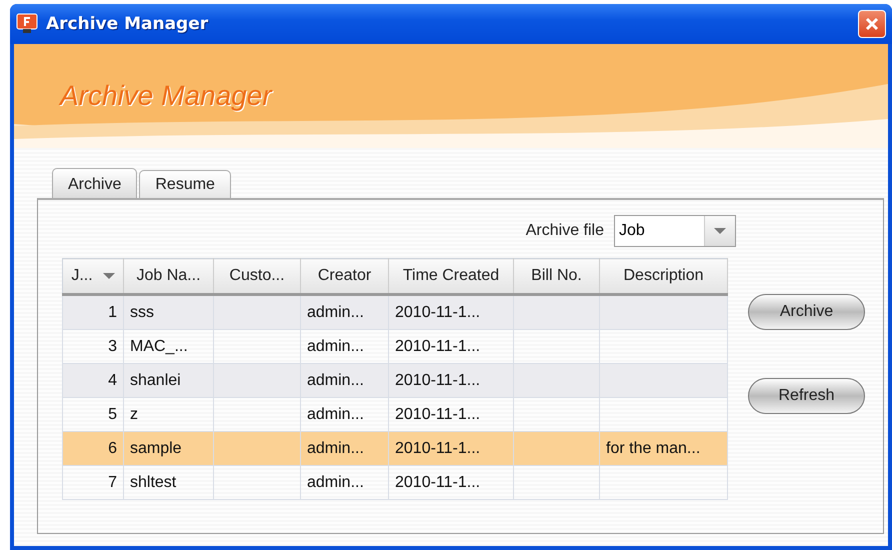  I want to click on table-cell: sample, so click(169, 449).